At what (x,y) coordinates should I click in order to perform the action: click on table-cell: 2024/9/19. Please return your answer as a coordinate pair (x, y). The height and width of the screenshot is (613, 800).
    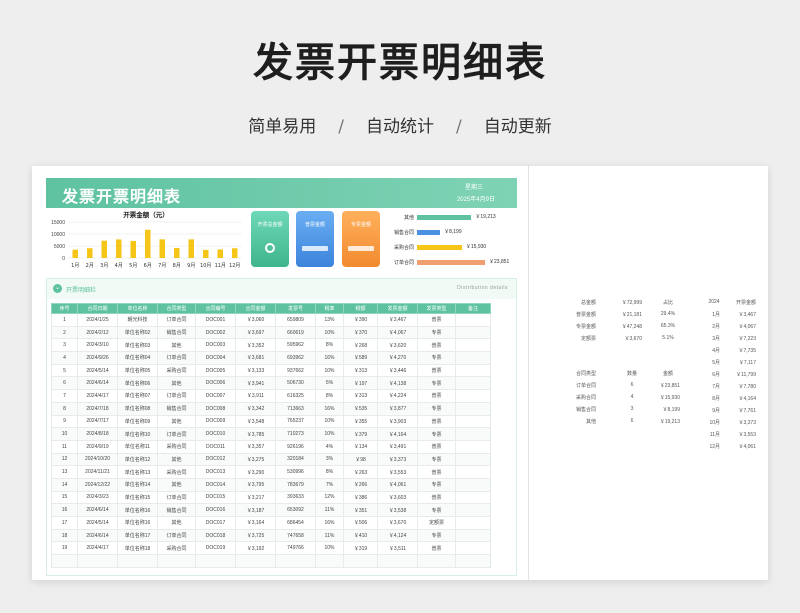
    Looking at the image, I should click on (97, 446).